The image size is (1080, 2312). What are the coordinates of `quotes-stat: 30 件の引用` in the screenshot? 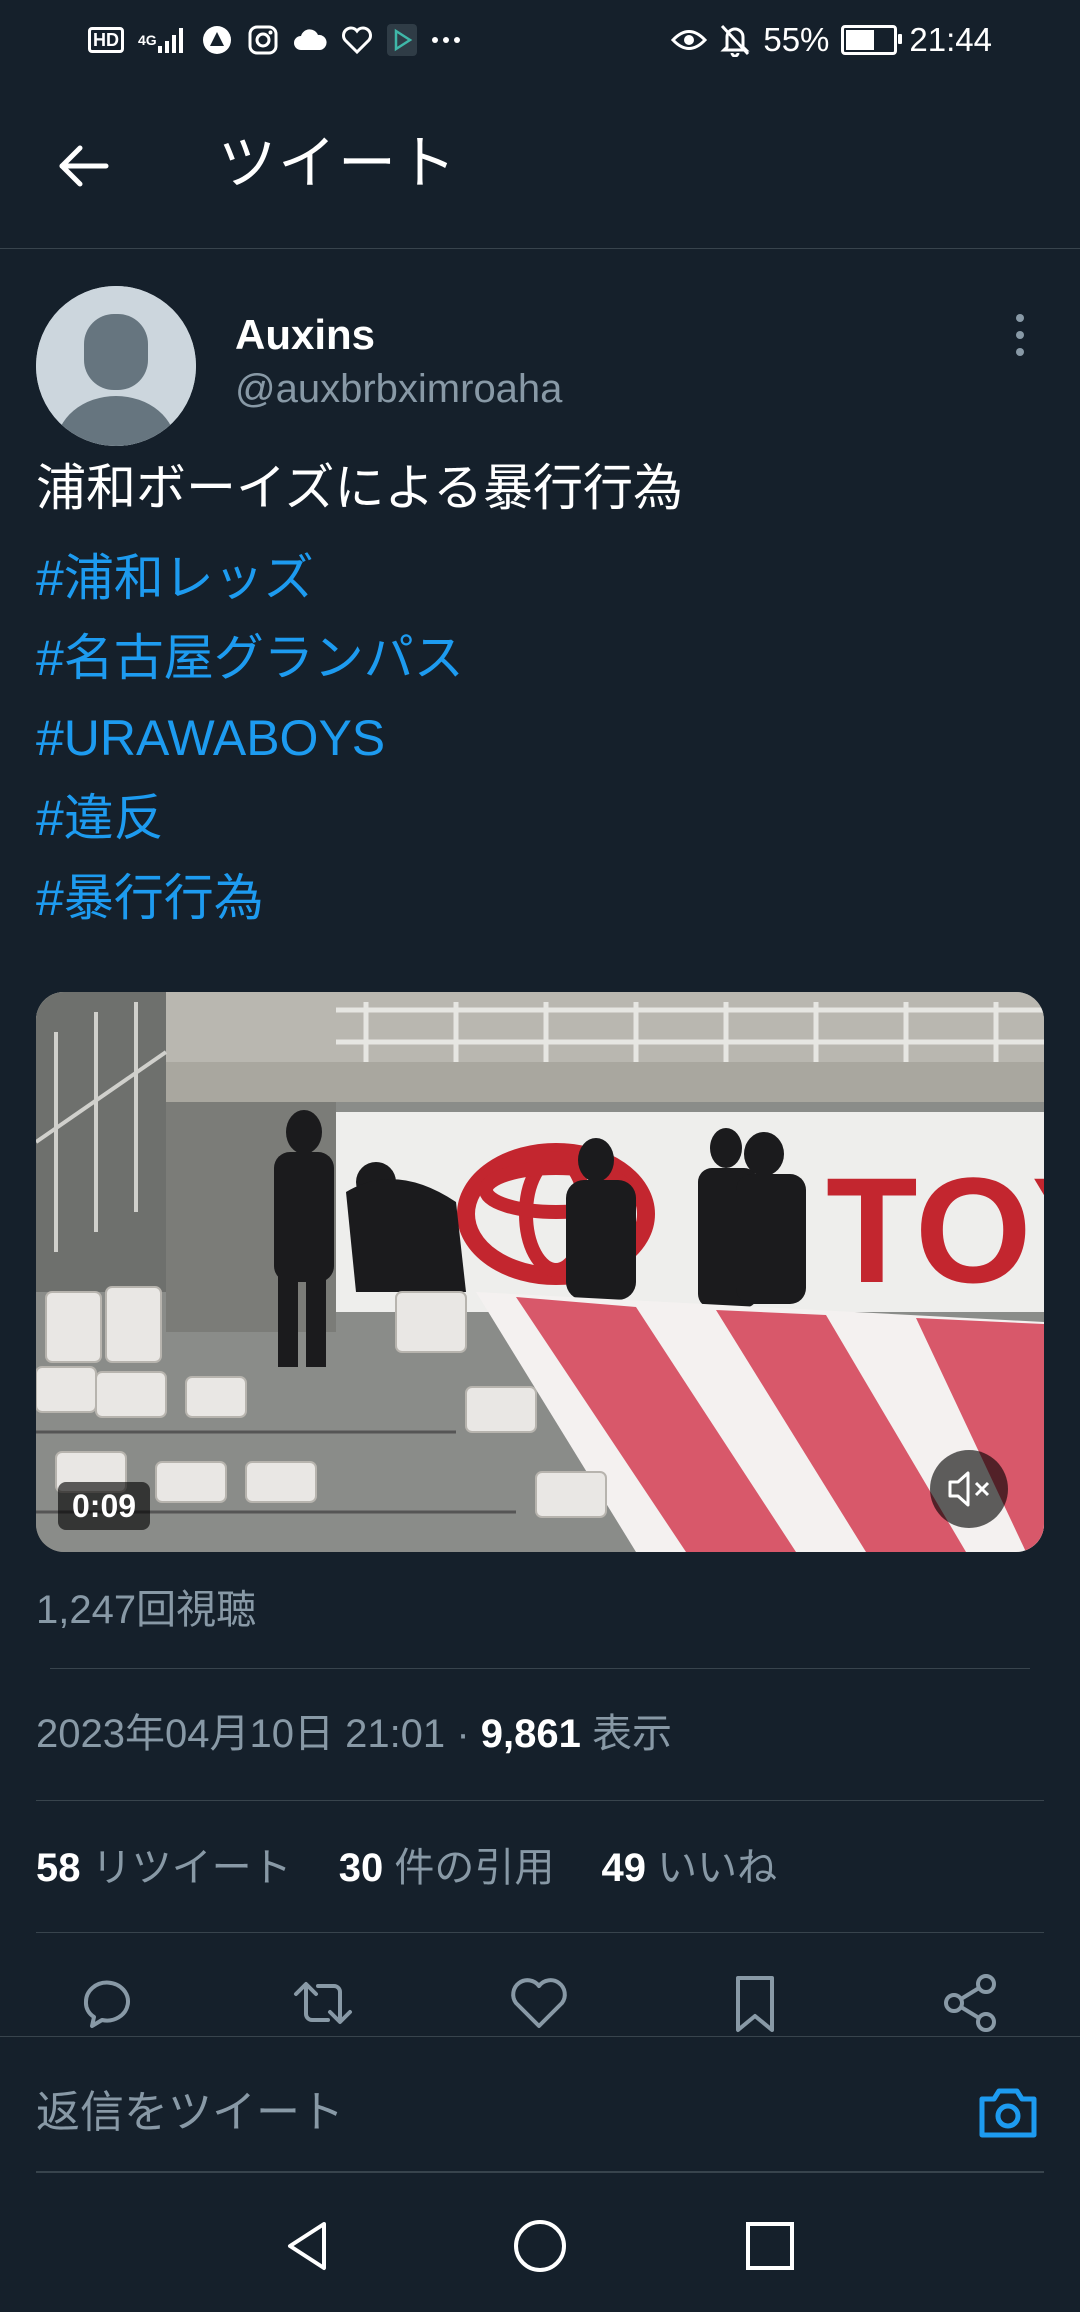 It's located at (447, 1868).